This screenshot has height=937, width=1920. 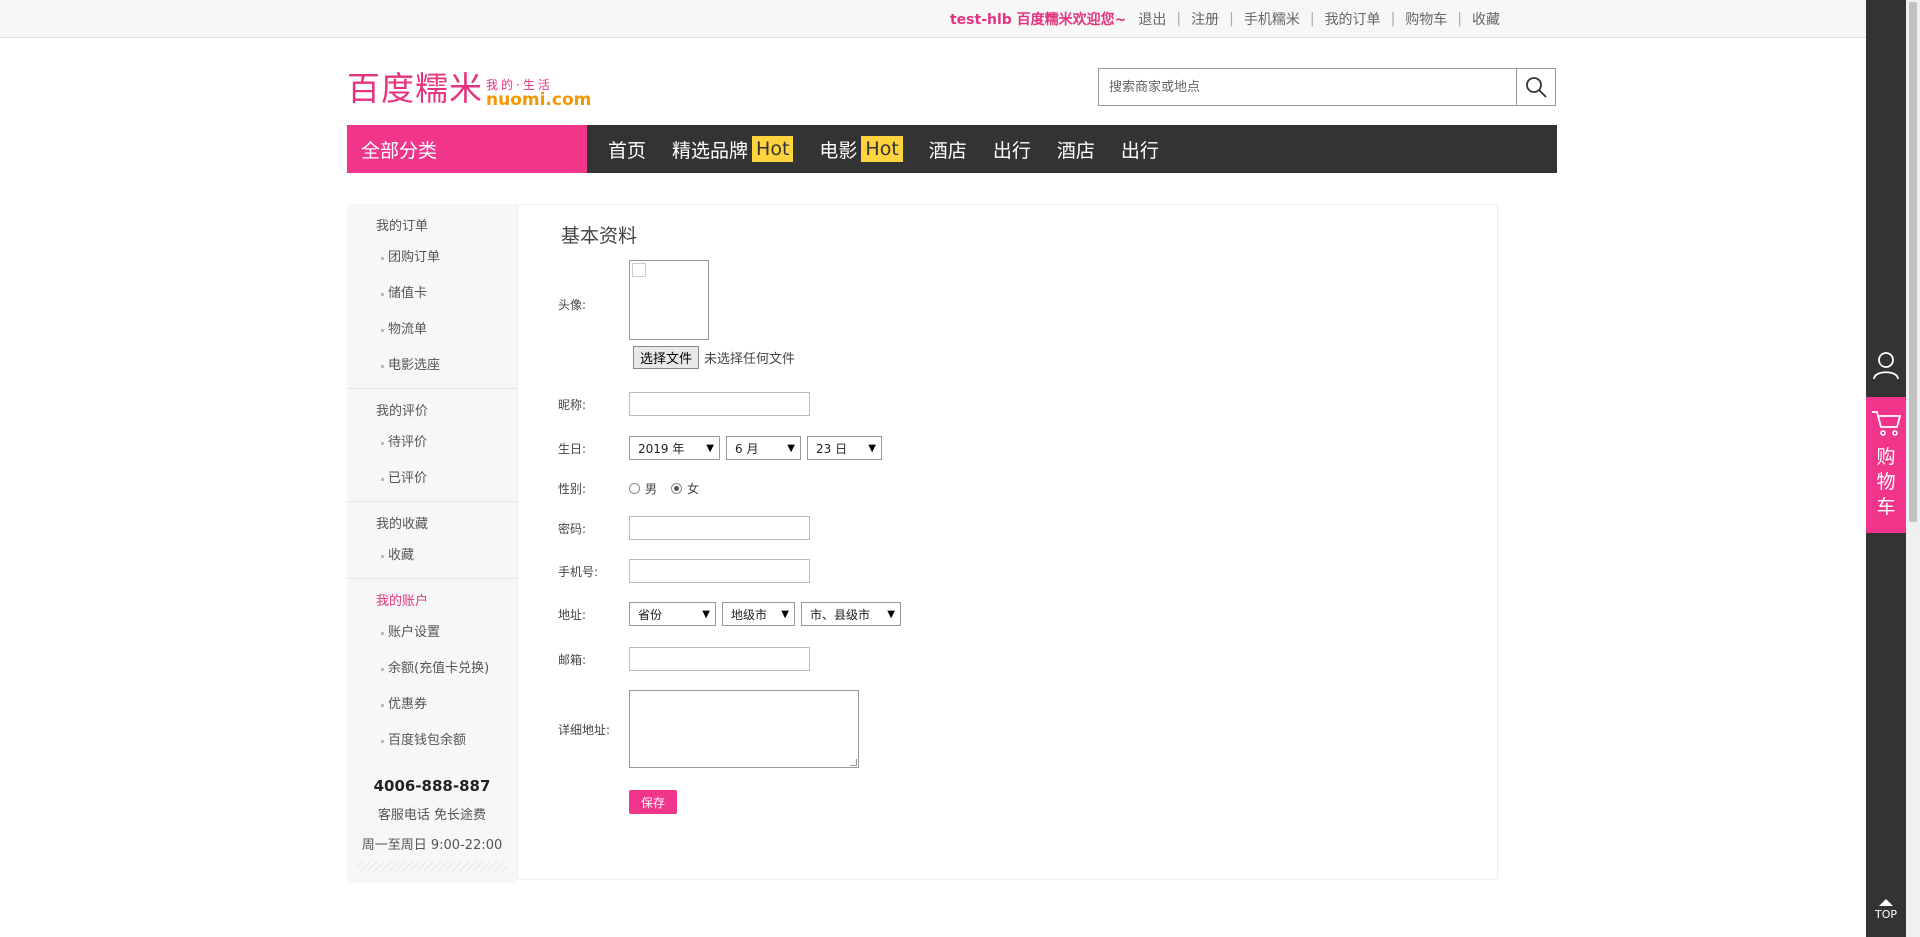 I want to click on sidebar-item-label: 优惠券, so click(x=408, y=704).